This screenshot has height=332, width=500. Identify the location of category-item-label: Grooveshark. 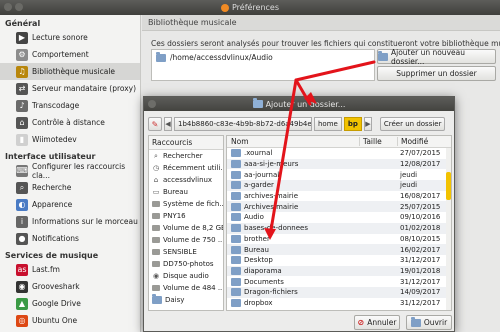
(56, 286).